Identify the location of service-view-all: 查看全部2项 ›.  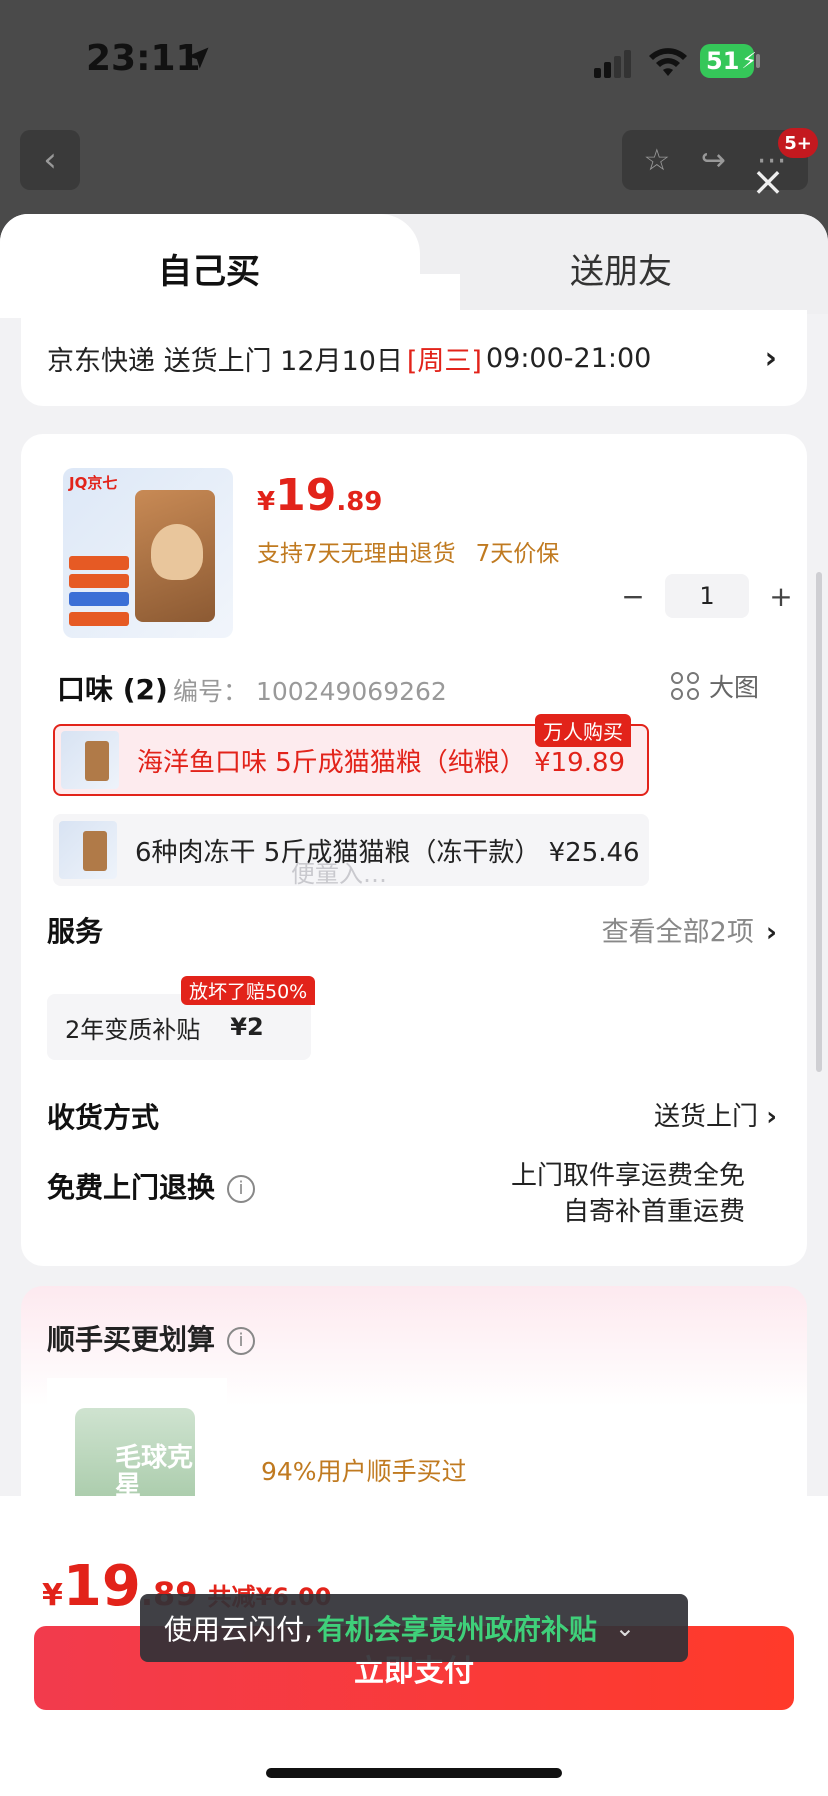
(689, 929).